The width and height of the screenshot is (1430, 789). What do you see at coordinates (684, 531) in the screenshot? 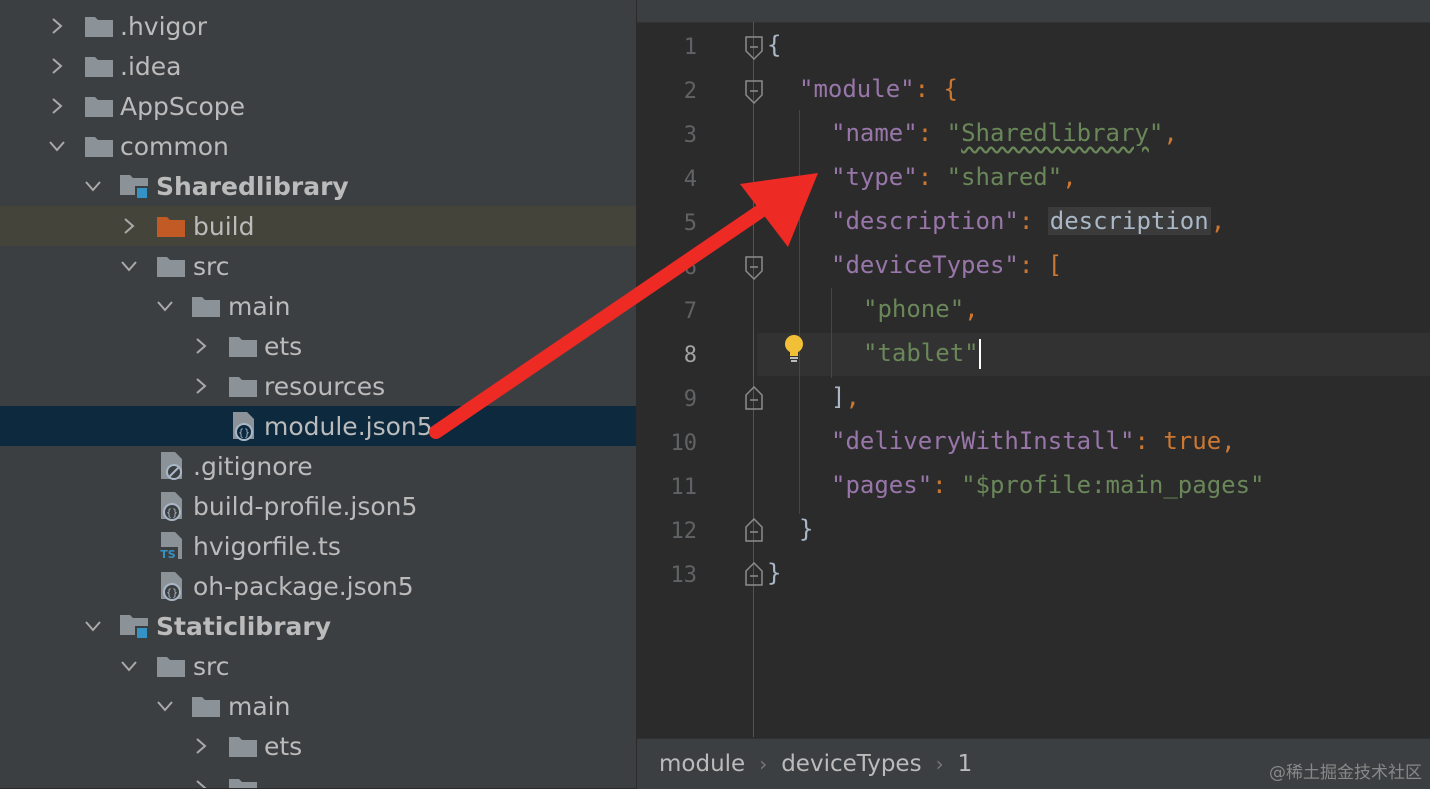
I see `line-number: 12` at bounding box center [684, 531].